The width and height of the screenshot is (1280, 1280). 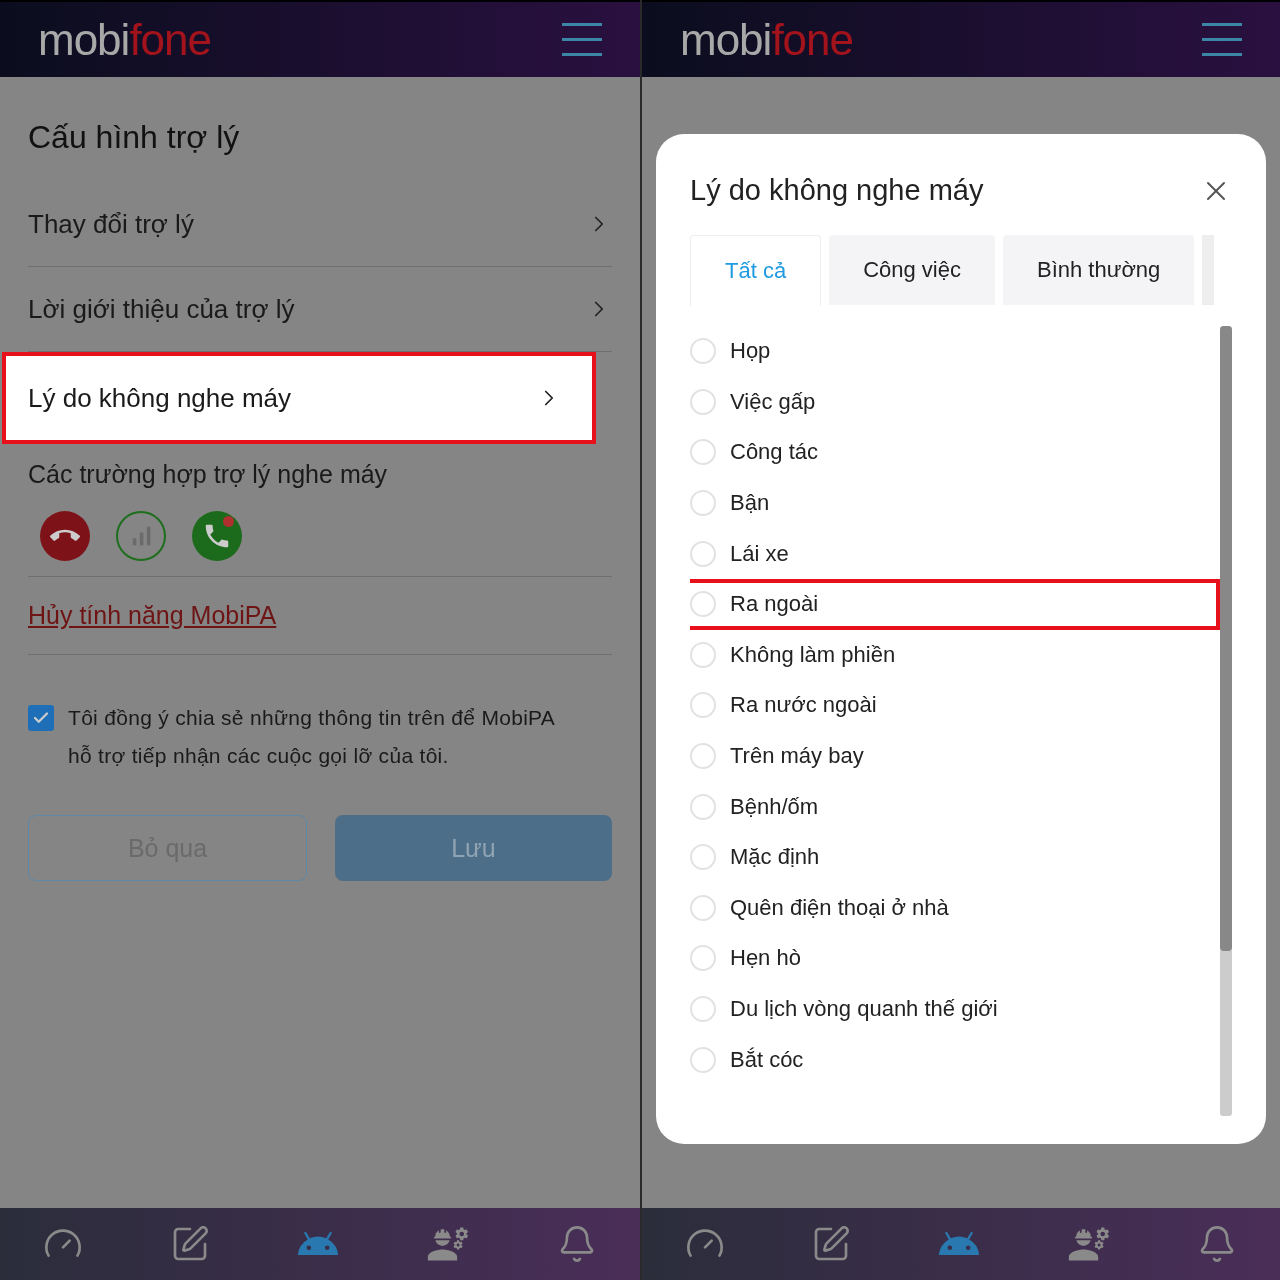 What do you see at coordinates (111, 224) in the screenshot?
I see `menu-label: Thay đổi trợ lý` at bounding box center [111, 224].